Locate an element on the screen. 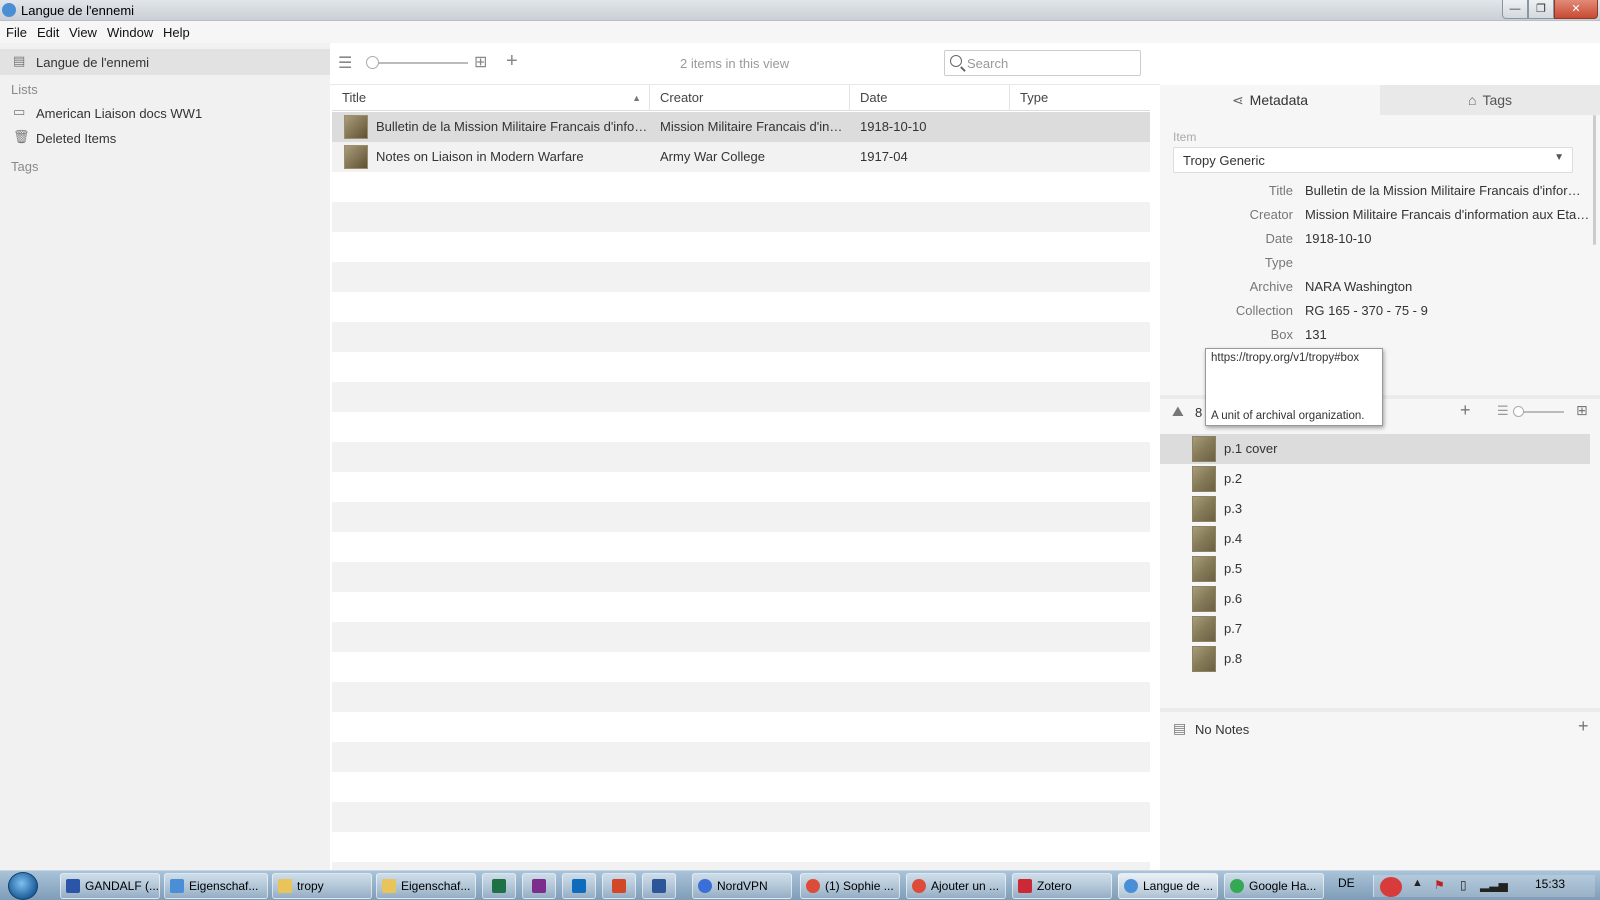 The height and width of the screenshot is (900, 1600). metadata-scrollbar is located at coordinates (1594, 180).